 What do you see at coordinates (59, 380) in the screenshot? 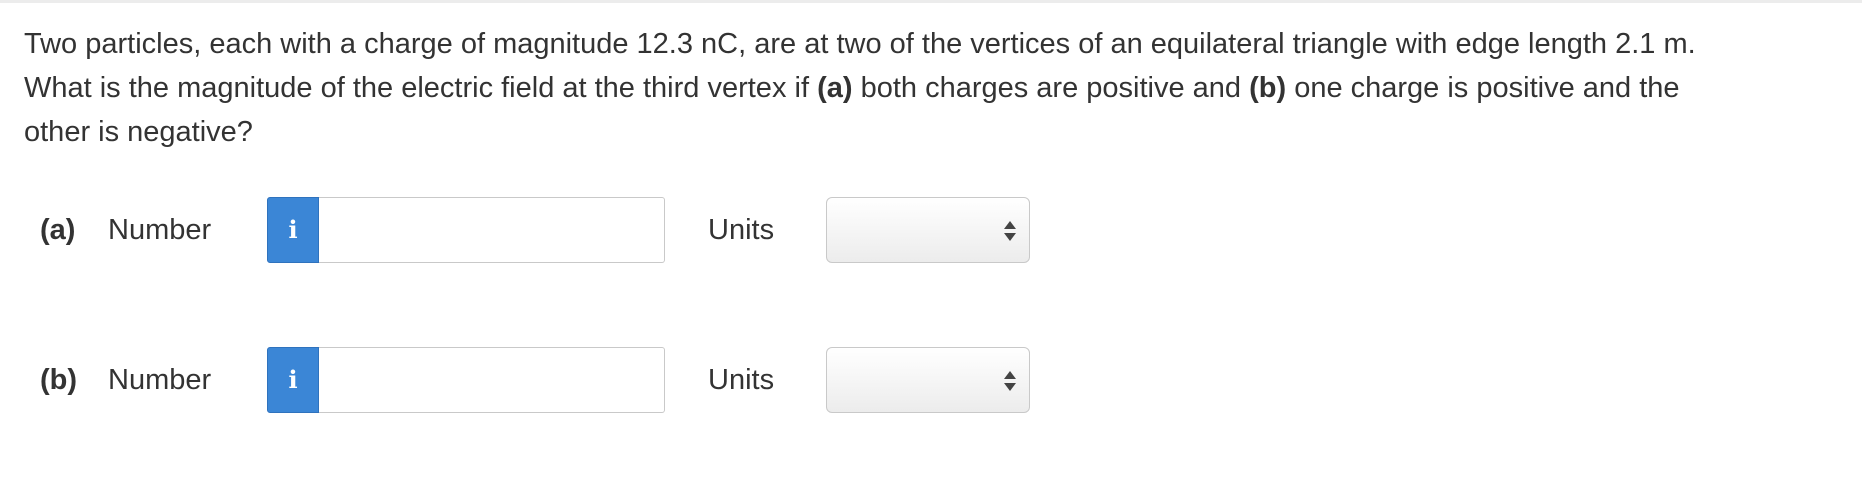
I see `part-label-b: (b)` at bounding box center [59, 380].